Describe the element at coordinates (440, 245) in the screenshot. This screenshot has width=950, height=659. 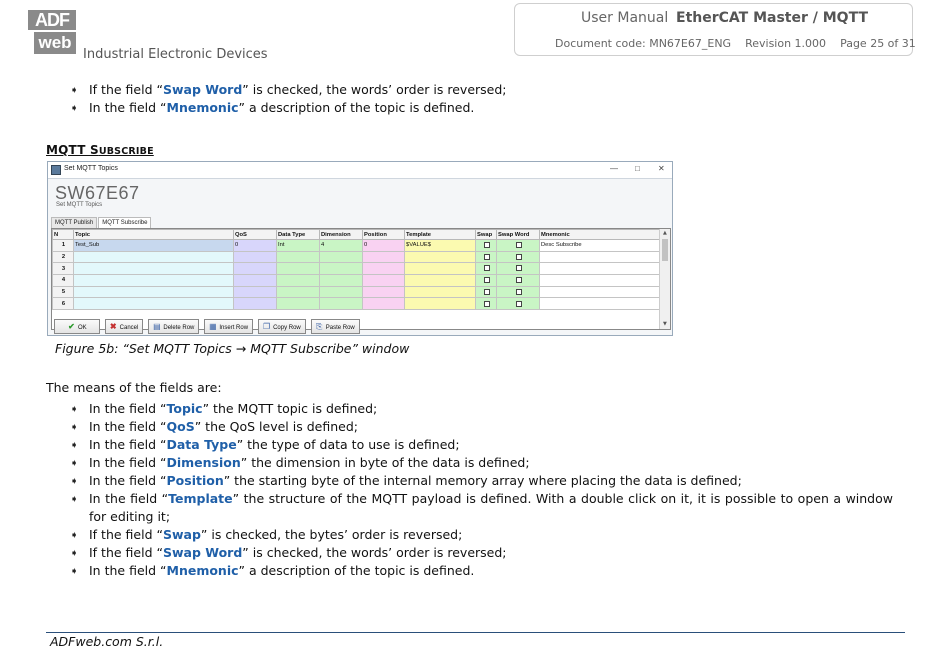
I see `cell-template: $VALUE$` at that location.